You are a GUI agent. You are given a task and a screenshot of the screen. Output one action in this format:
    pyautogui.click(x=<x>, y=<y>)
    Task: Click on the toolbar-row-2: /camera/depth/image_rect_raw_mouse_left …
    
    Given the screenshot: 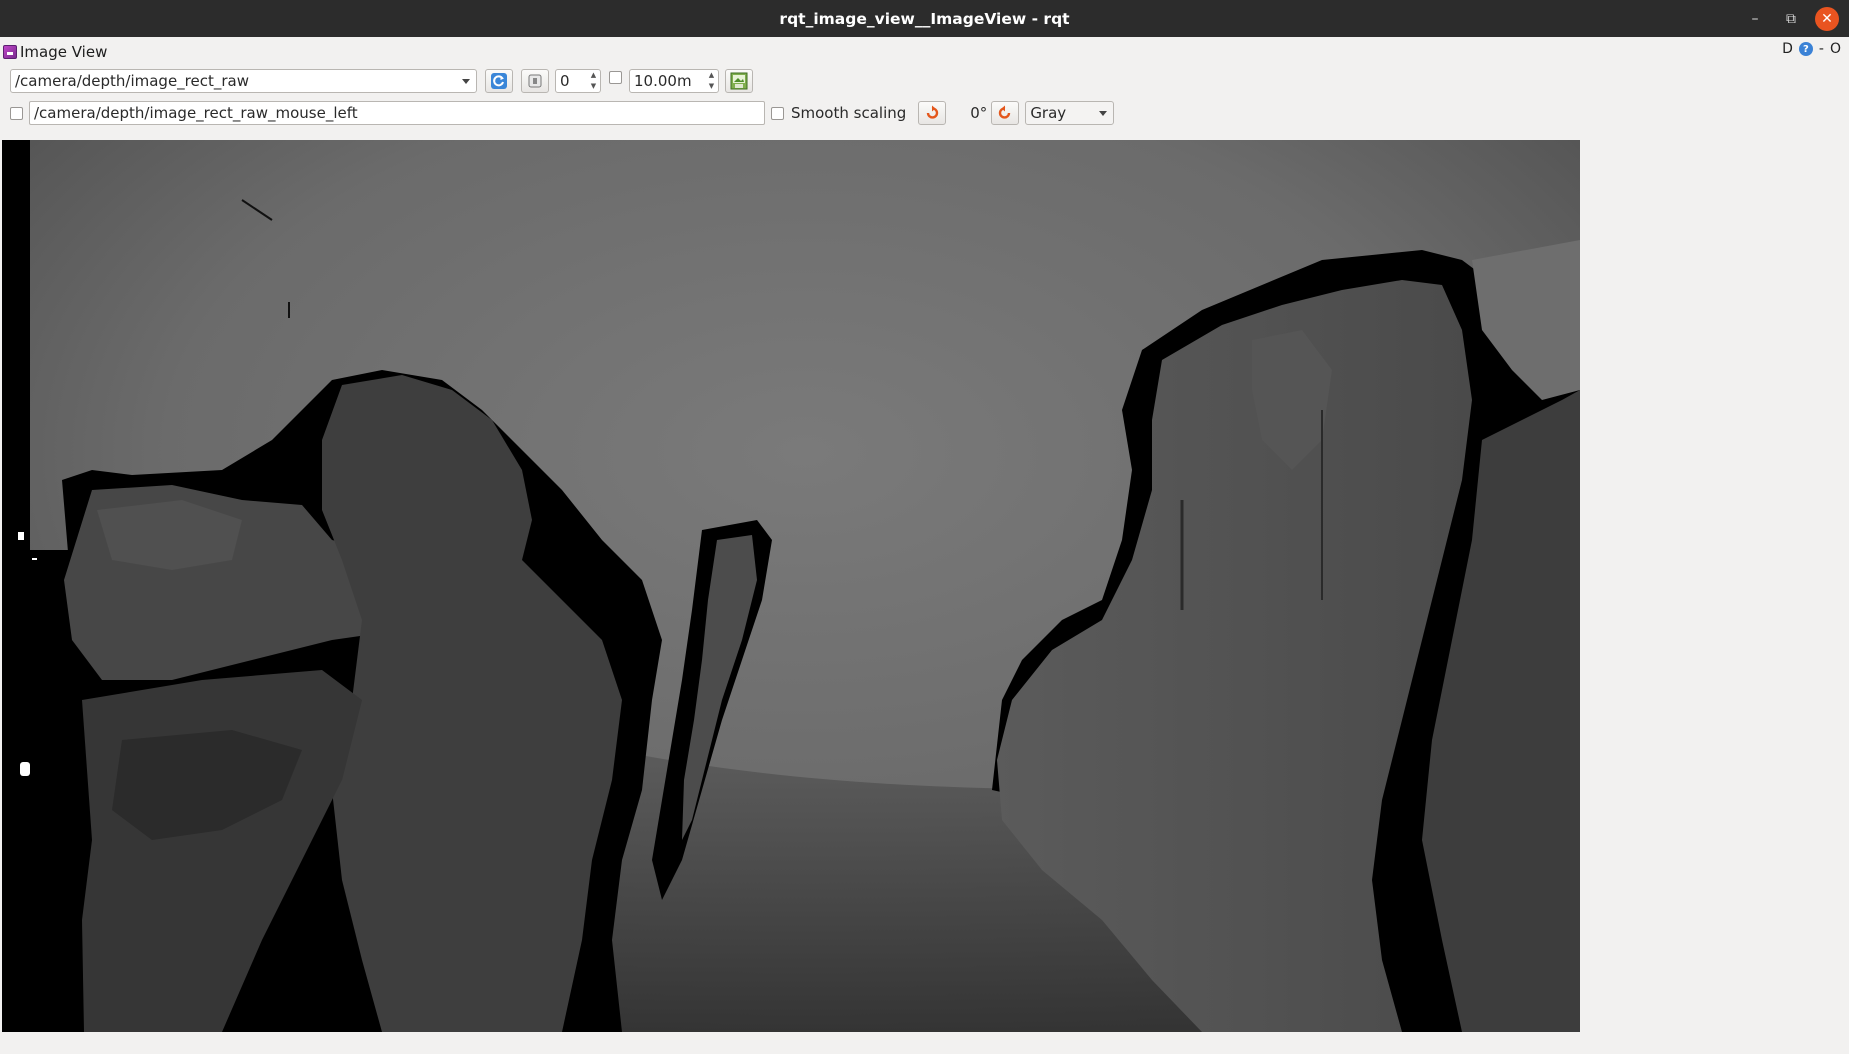 What is the action you would take?
    pyautogui.click(x=562, y=113)
    